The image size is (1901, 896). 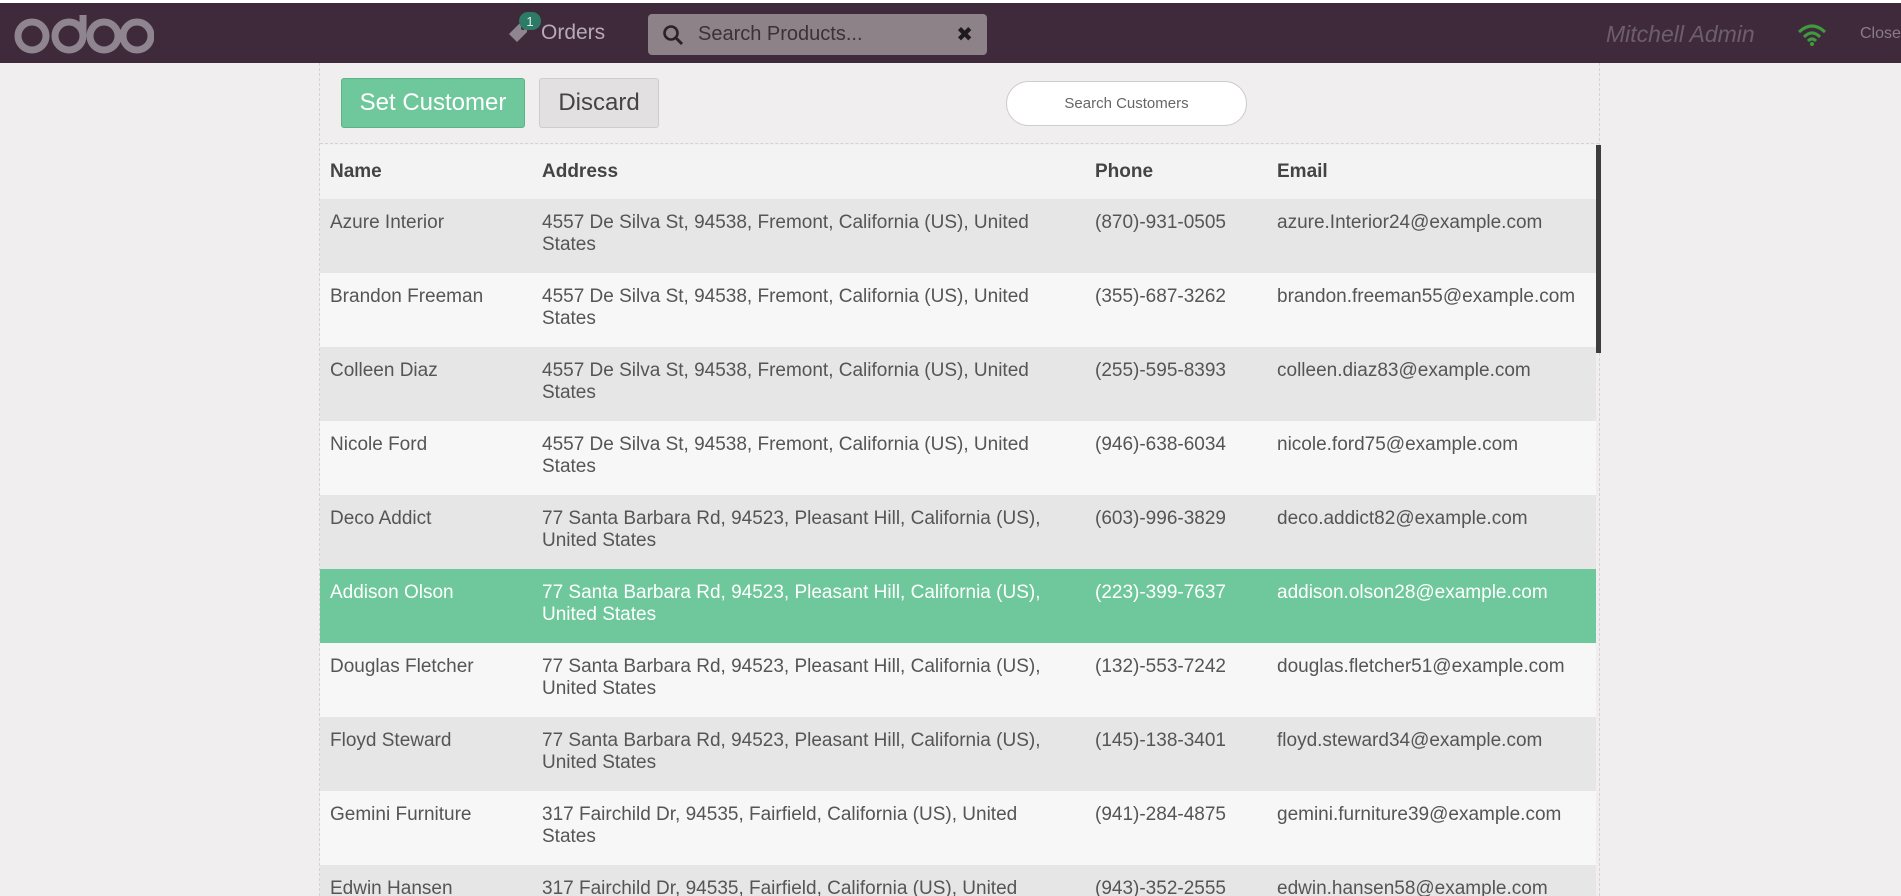 What do you see at coordinates (426, 172) in the screenshot?
I see `header-name: Name` at bounding box center [426, 172].